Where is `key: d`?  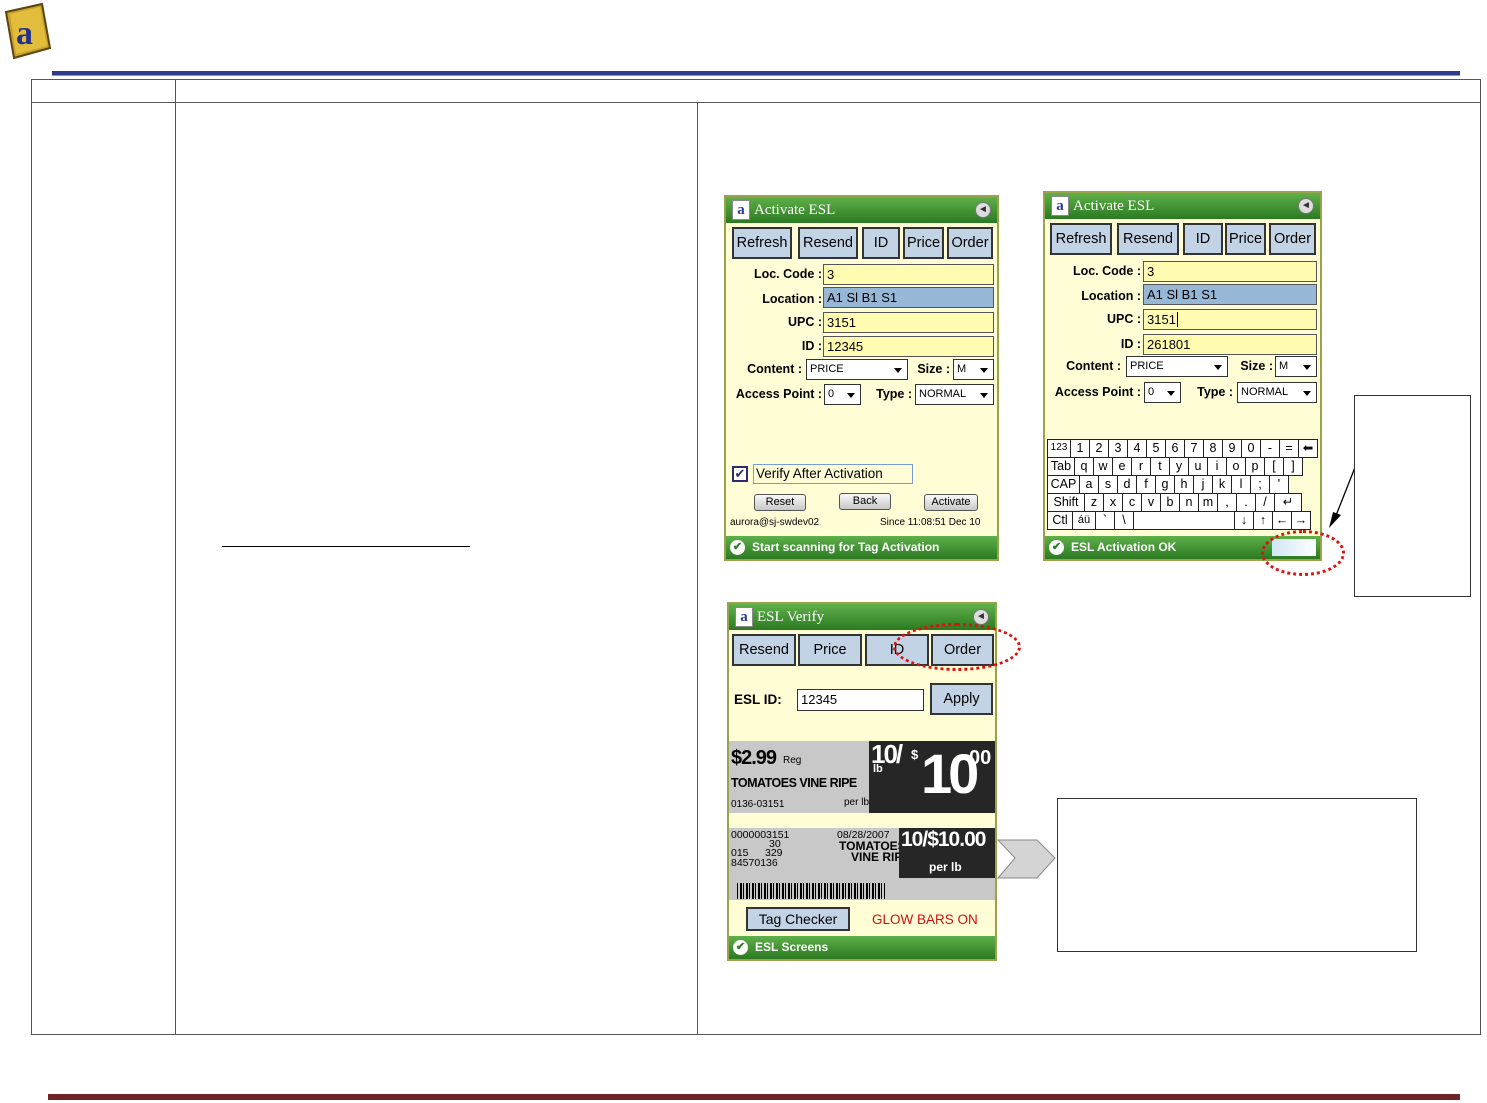 key: d is located at coordinates (1127, 484).